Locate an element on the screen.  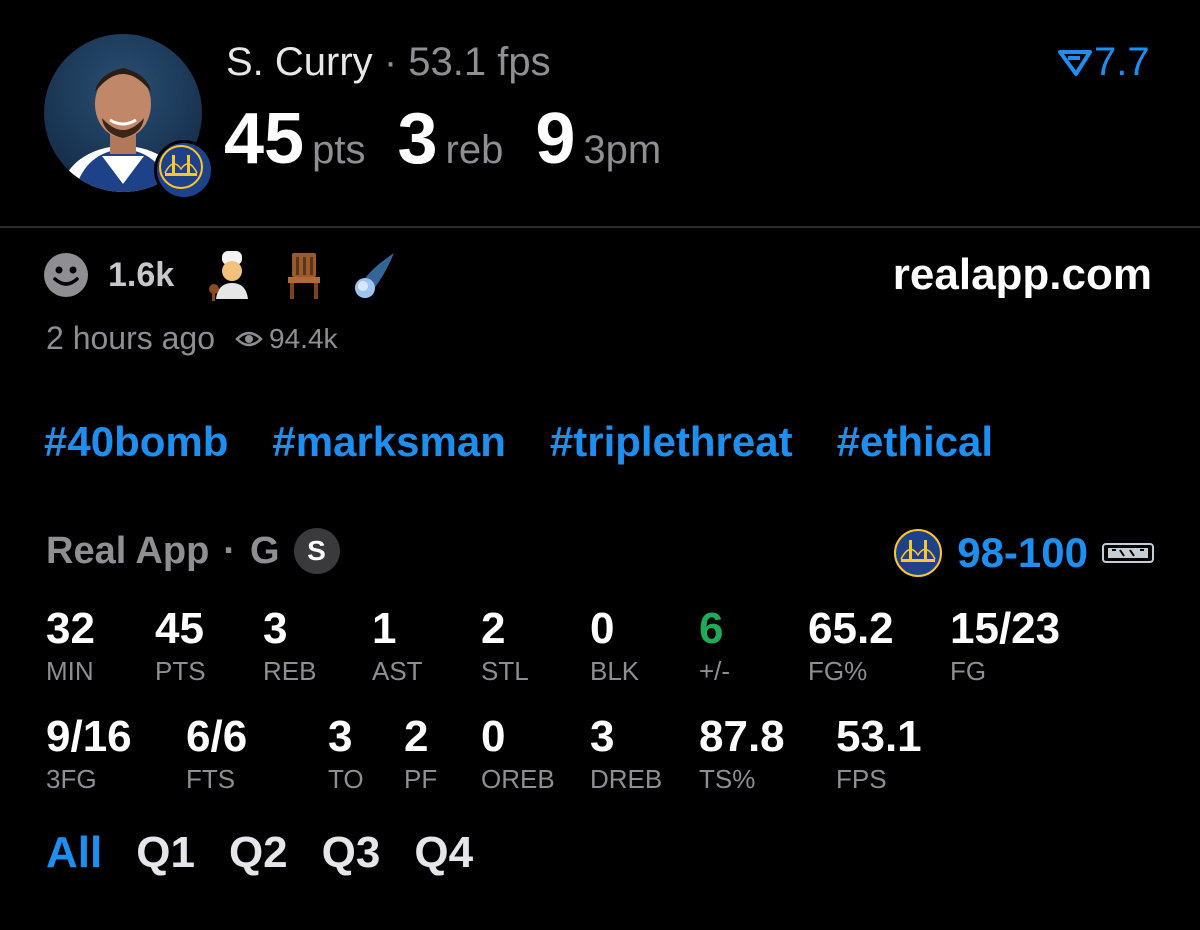
quarter-tabs: All Q1 Q2 Q3 Q4 is located at coordinates (259, 853).